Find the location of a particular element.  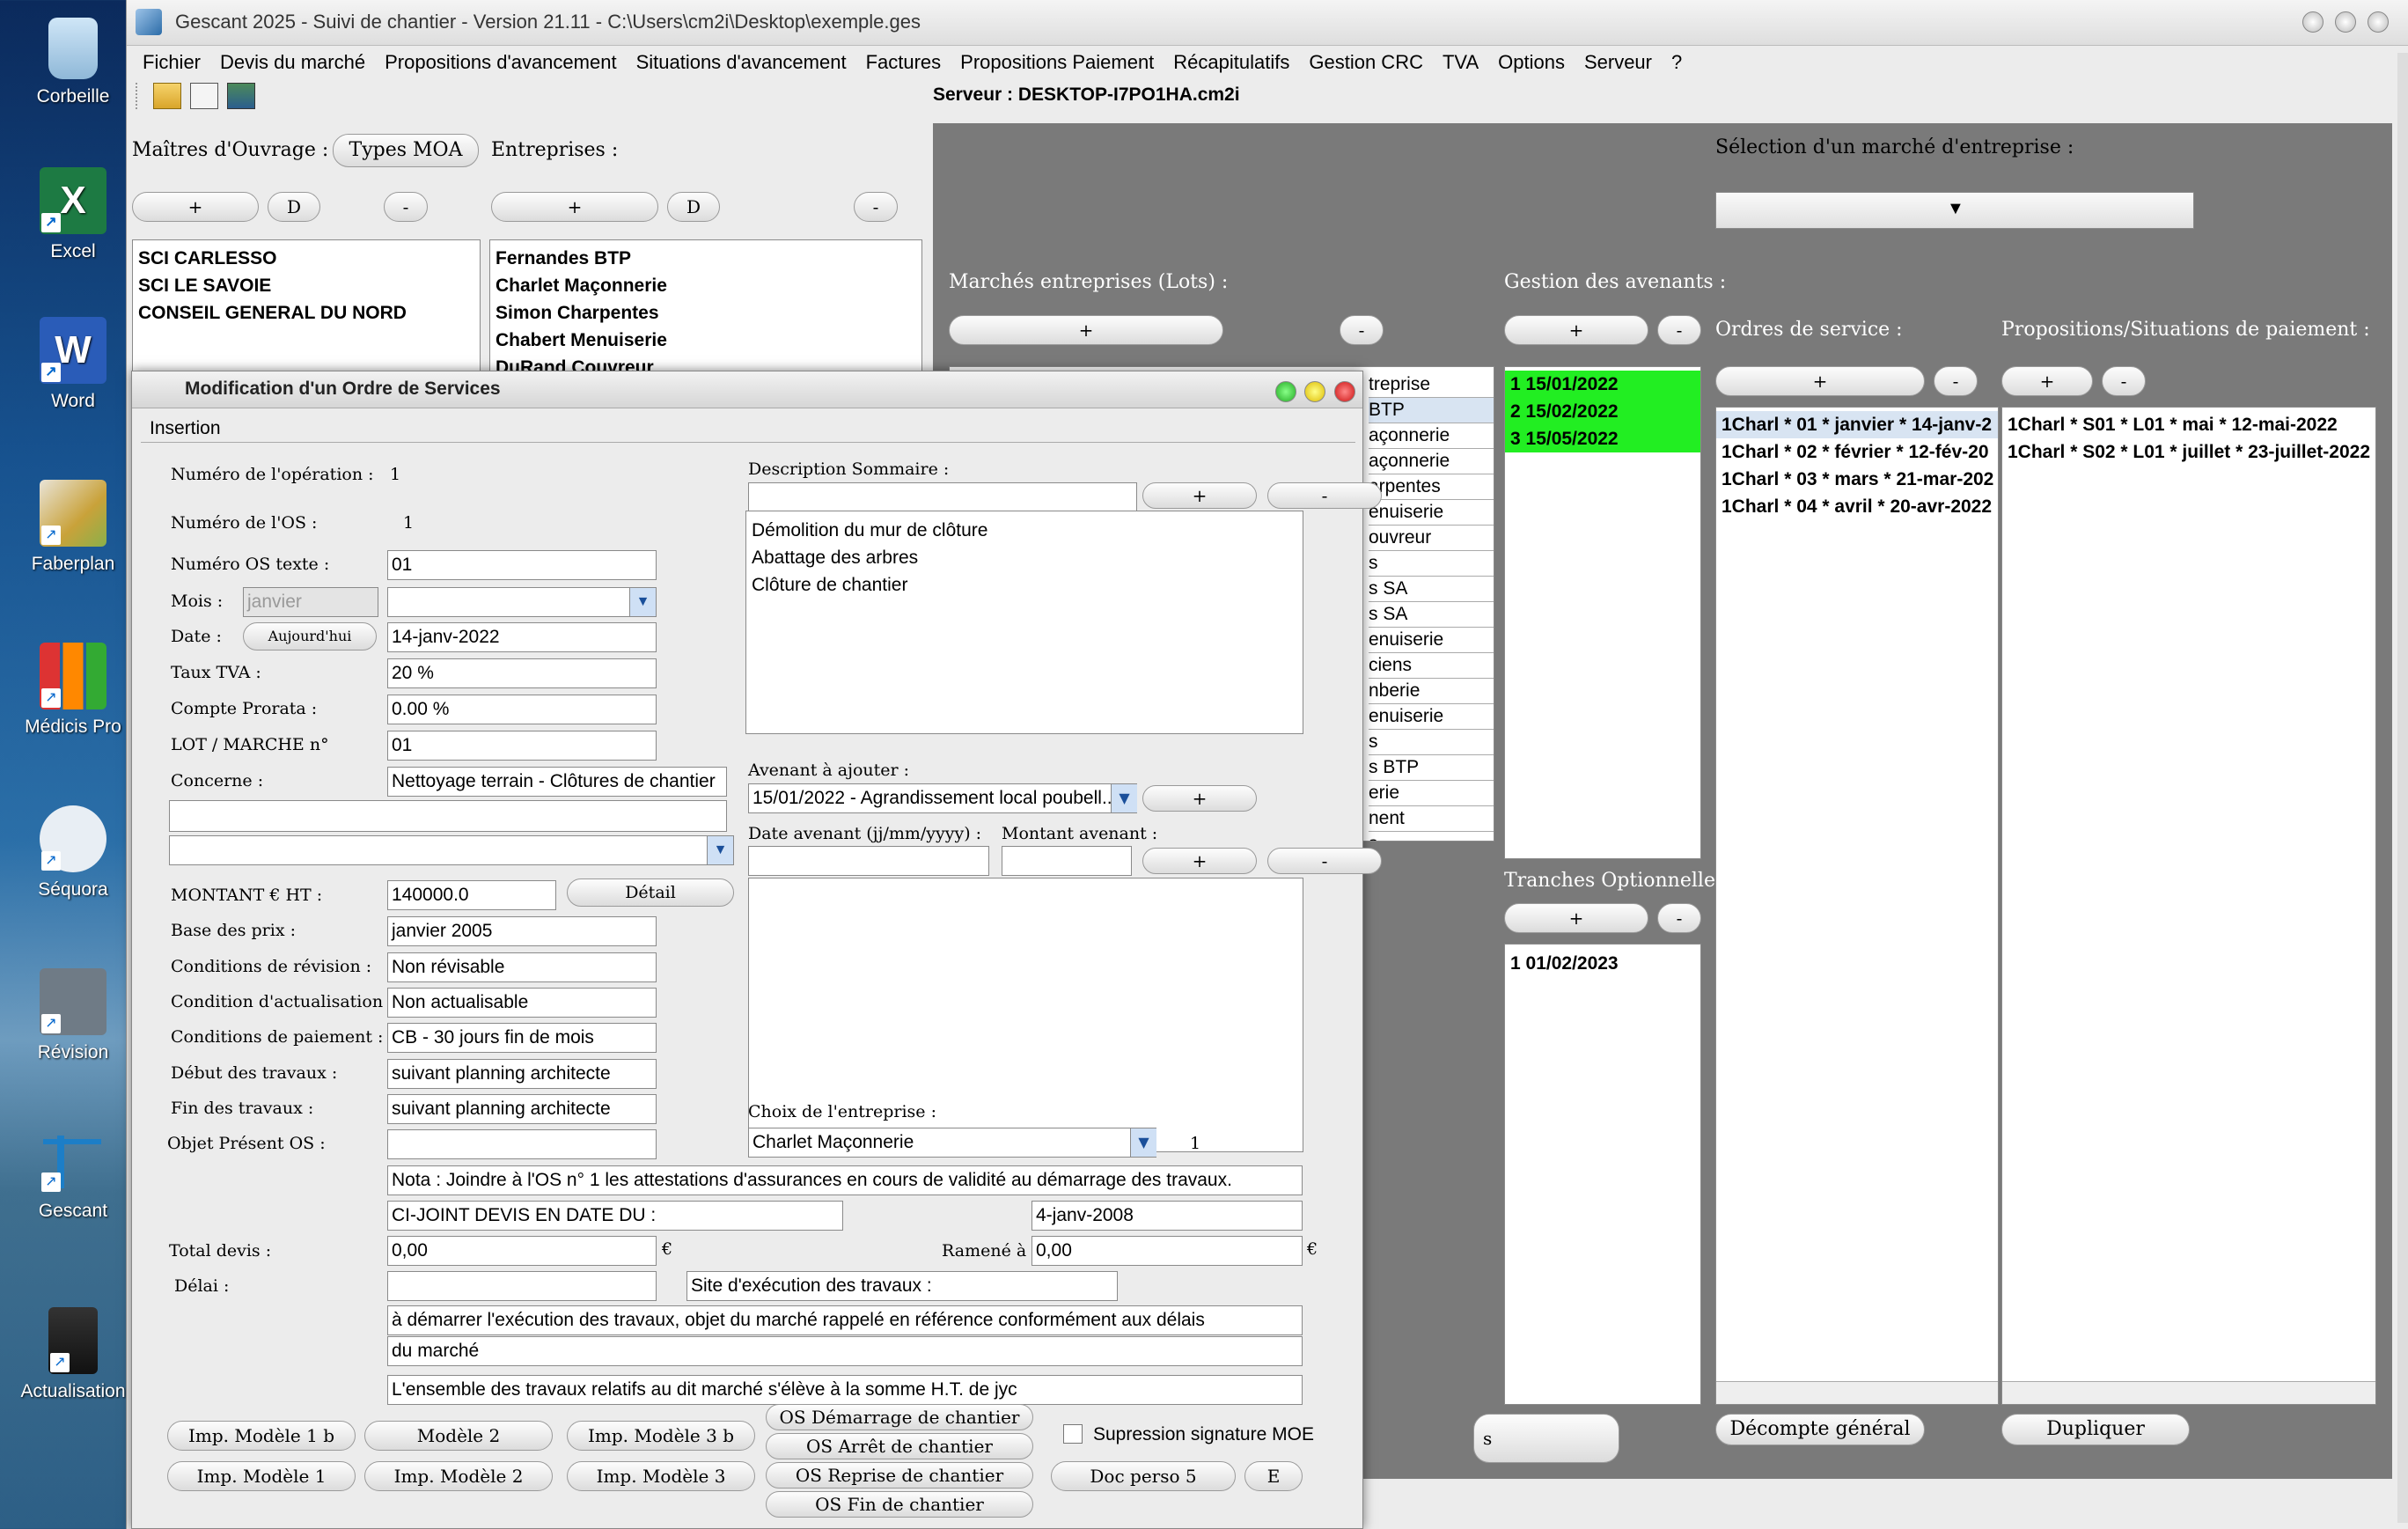

os-arret-button: OS Arrêt de chantier is located at coordinates (899, 1446).